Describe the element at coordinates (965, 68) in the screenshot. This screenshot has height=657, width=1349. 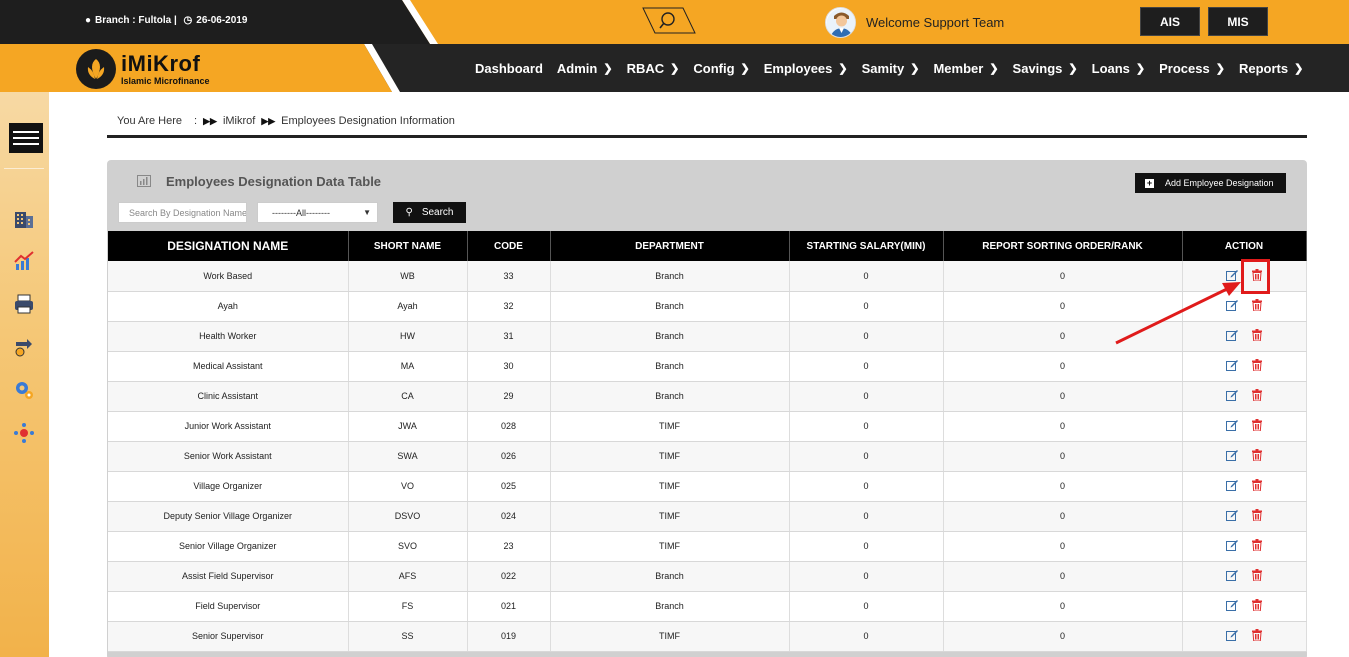
I see `nav-member: Member ❯` at that location.